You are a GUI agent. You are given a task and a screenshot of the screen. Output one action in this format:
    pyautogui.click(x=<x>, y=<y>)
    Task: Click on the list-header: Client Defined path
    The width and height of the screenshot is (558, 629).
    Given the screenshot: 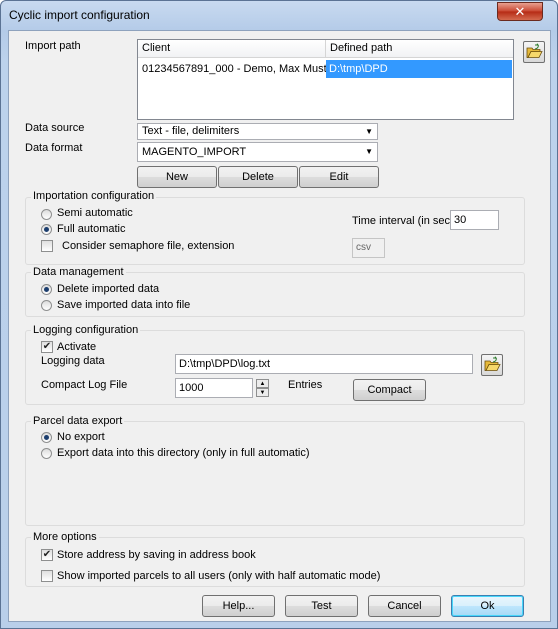 What is the action you would take?
    pyautogui.click(x=325, y=49)
    